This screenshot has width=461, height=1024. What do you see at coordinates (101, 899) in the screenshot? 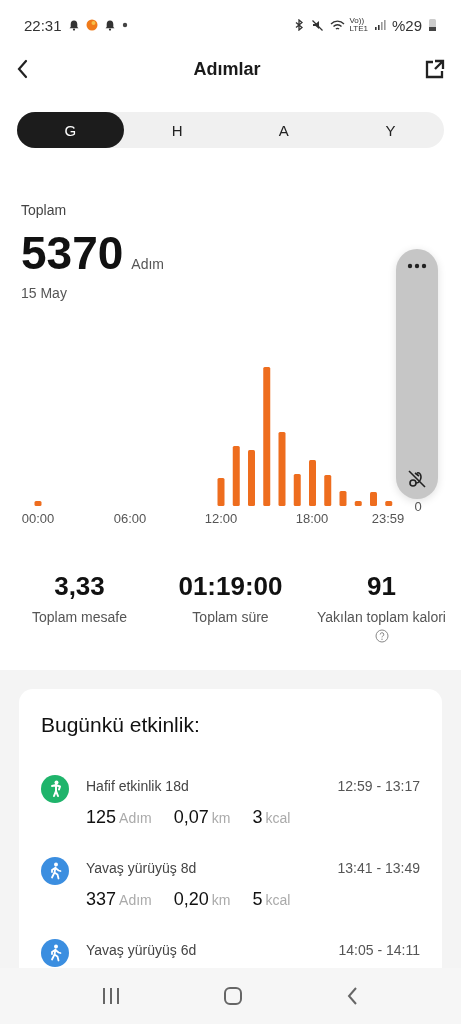
I see `step-count: 337` at bounding box center [101, 899].